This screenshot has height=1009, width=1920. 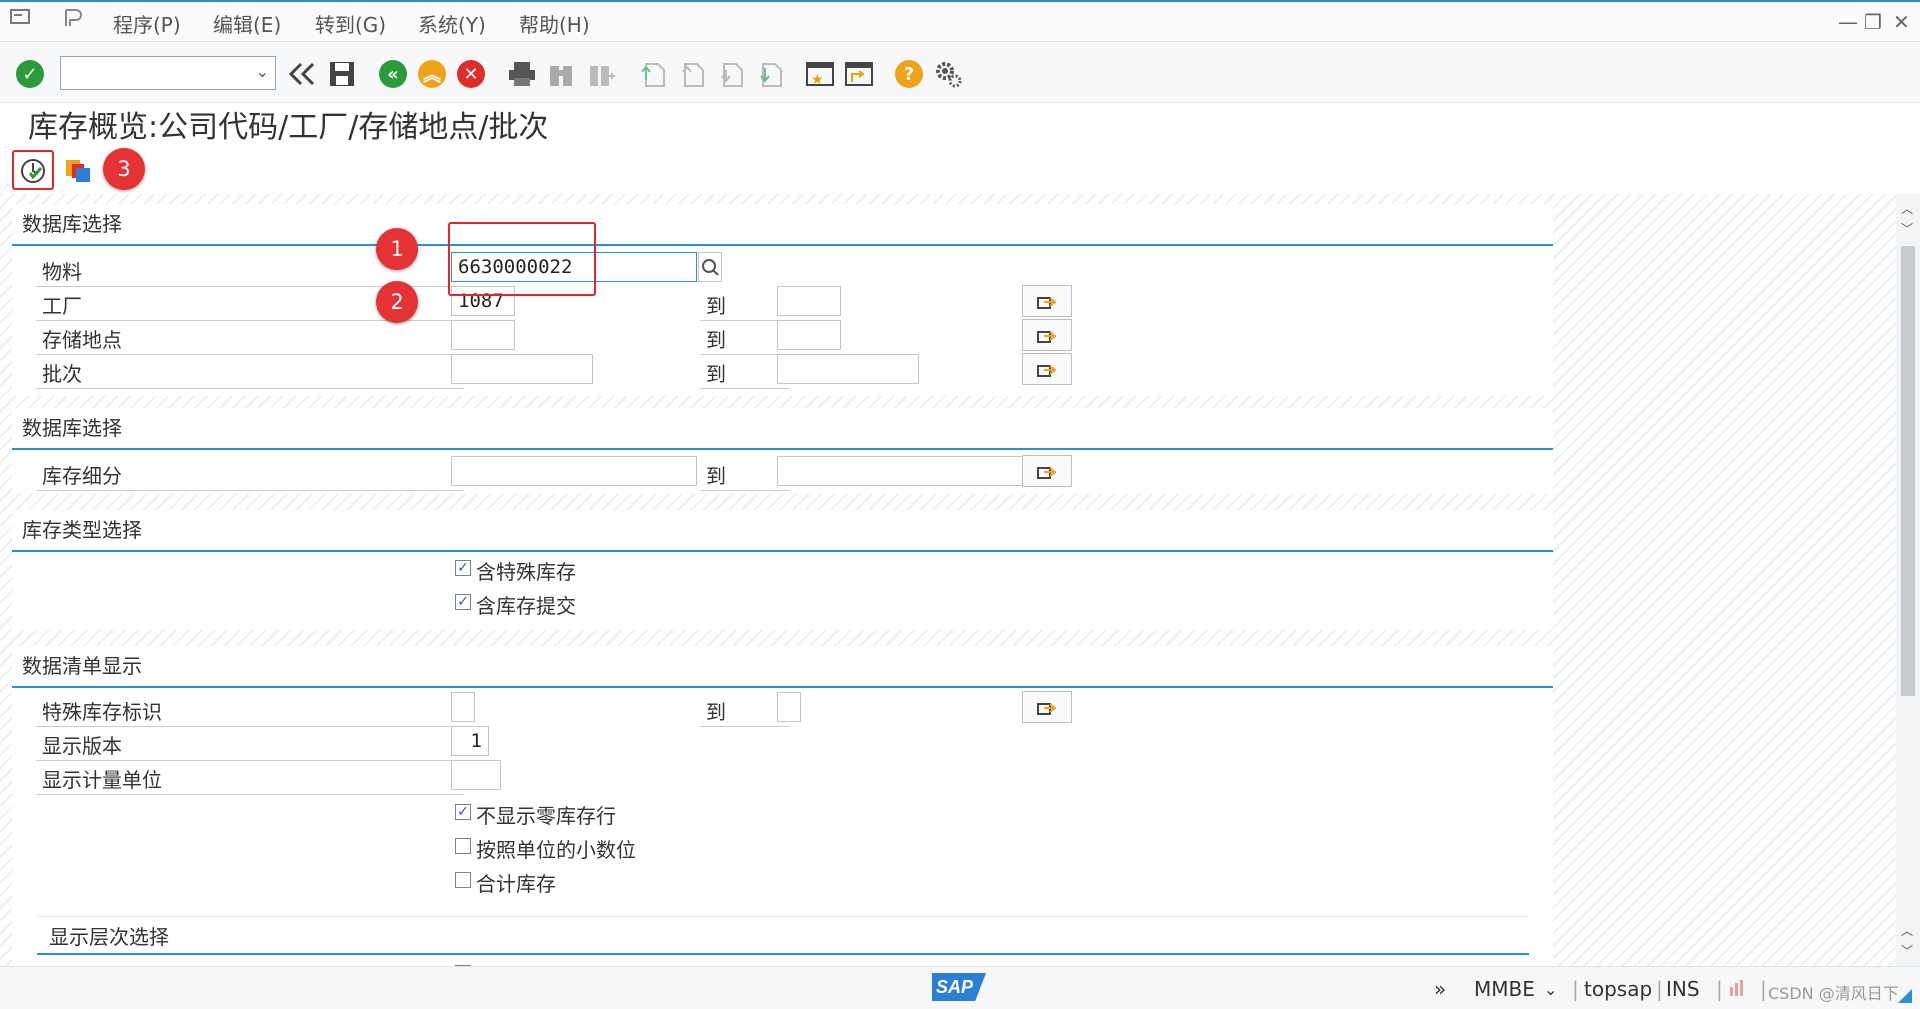 I want to click on special-stock-from-input, so click(x=463, y=707).